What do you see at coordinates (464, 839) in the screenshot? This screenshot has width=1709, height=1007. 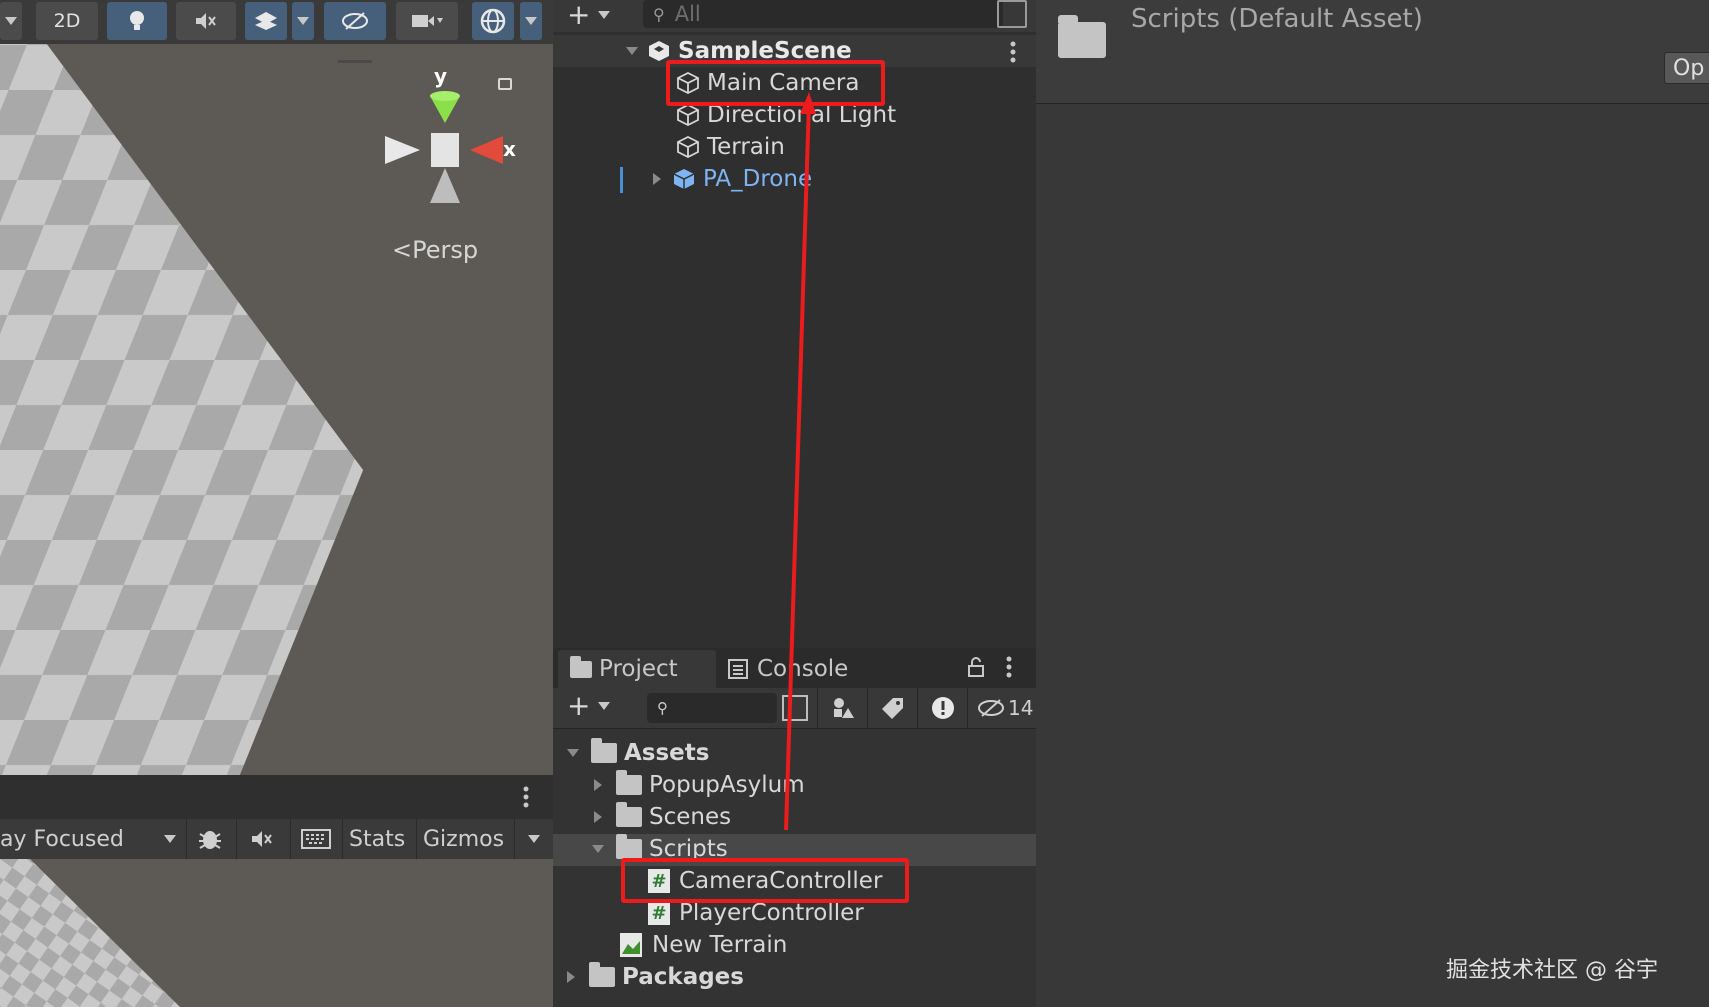 I see `gizmos-button: Gizmos` at bounding box center [464, 839].